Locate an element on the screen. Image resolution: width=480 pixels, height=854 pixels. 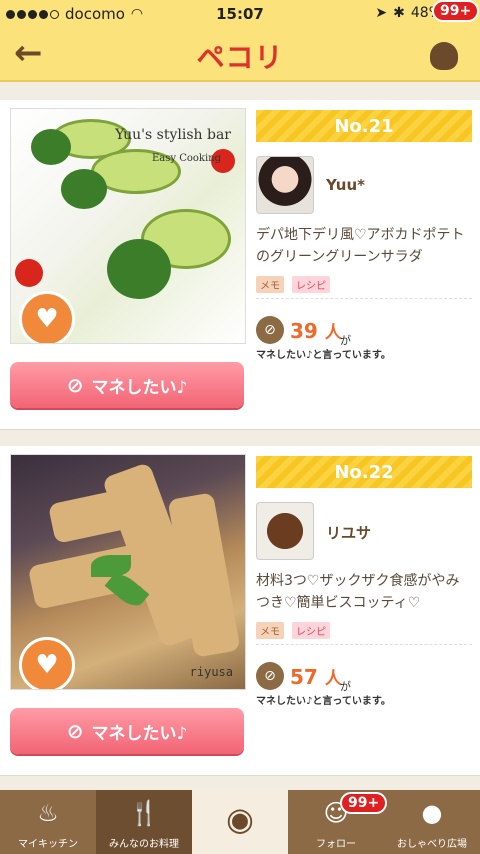
location-icon: ➤ is located at coordinates (381, 13).